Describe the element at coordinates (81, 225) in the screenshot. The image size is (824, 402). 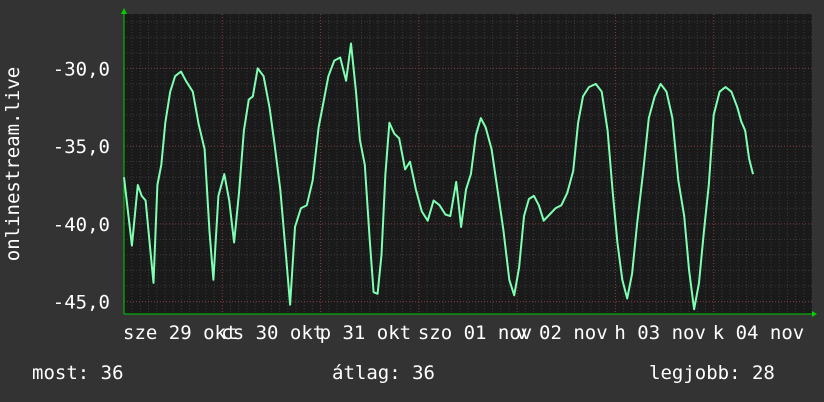
I see `y-tick-label: -40,0` at that location.